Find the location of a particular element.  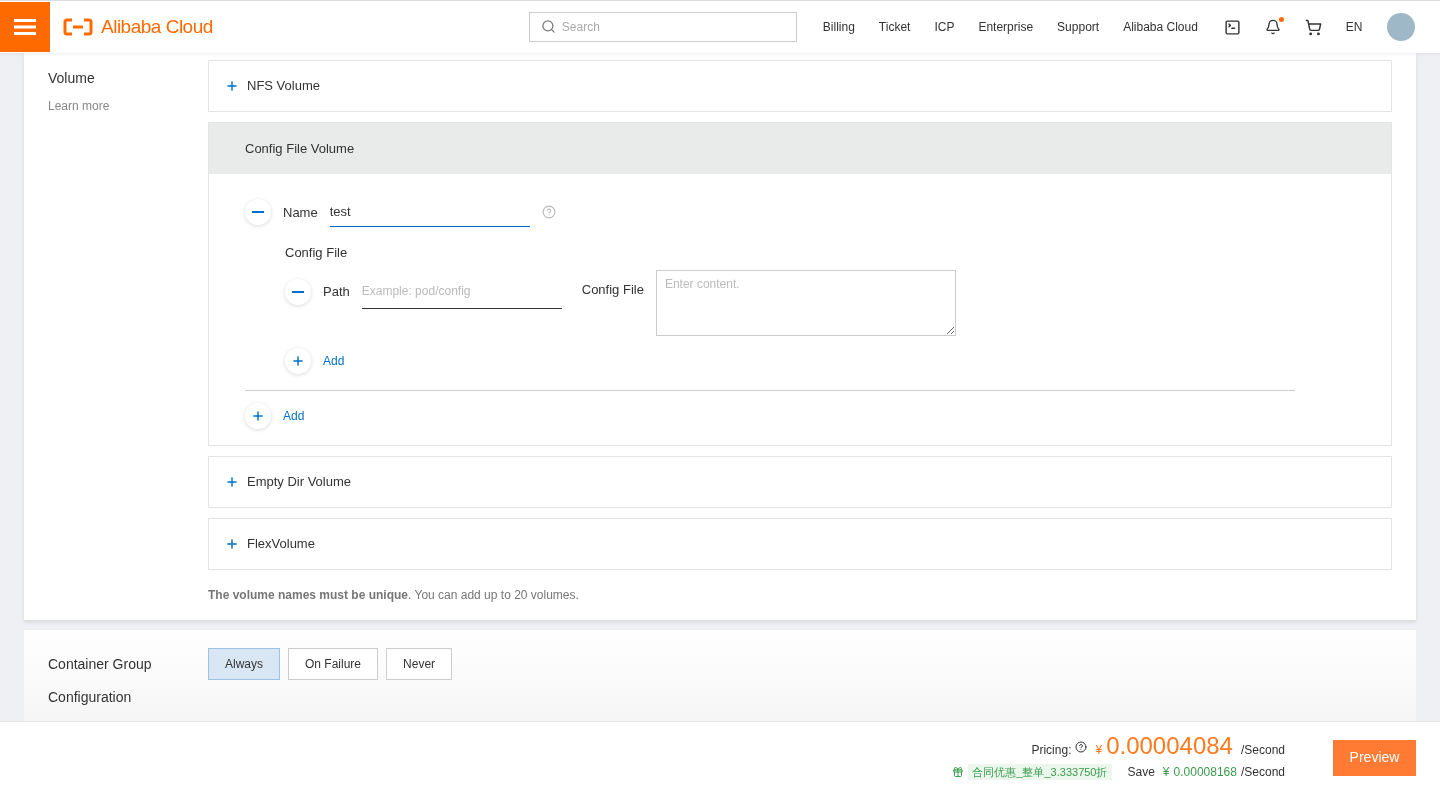

volume-panel: NFS Volume is located at coordinates (800, 86).